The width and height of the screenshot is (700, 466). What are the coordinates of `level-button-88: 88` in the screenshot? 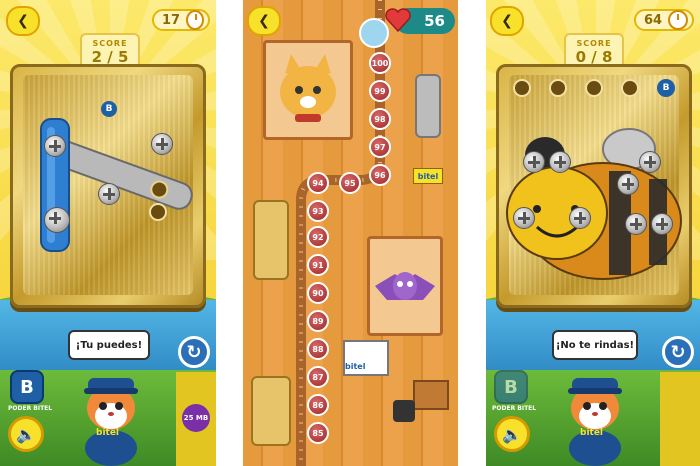 It's located at (318, 349).